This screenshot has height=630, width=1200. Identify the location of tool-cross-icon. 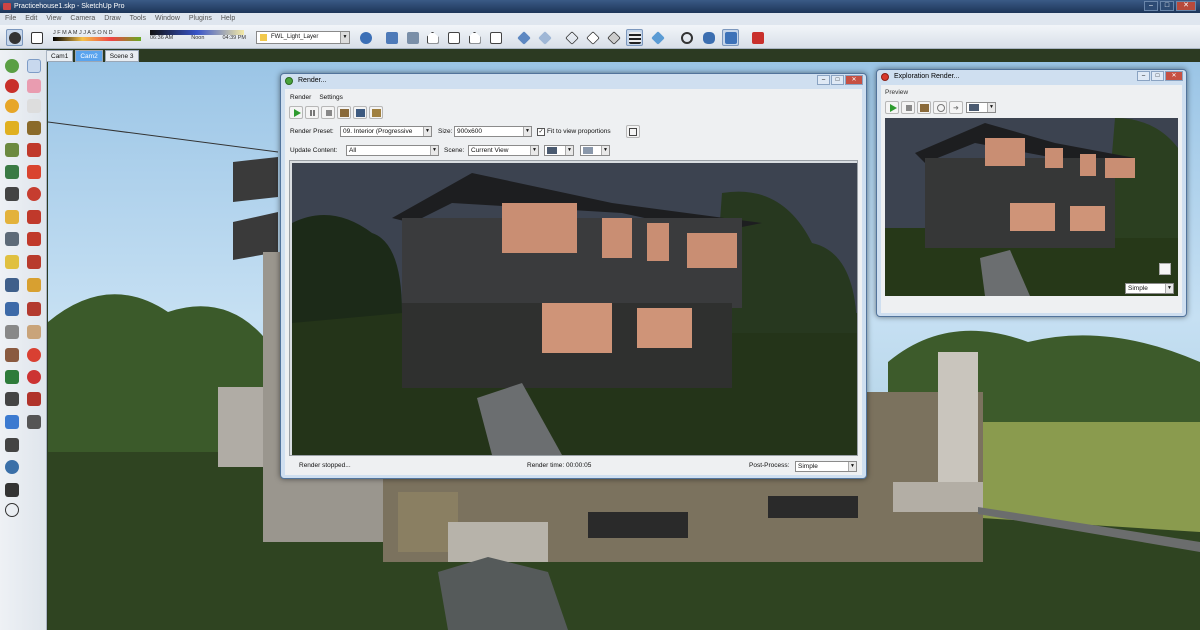
(12, 445).